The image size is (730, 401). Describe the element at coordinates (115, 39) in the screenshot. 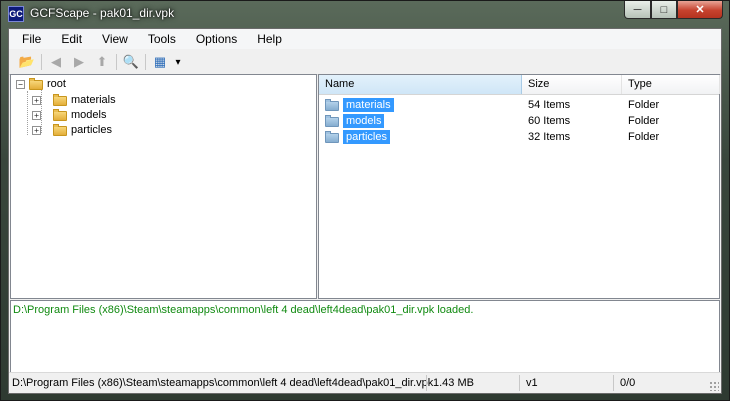

I see `menu-view: View` at that location.